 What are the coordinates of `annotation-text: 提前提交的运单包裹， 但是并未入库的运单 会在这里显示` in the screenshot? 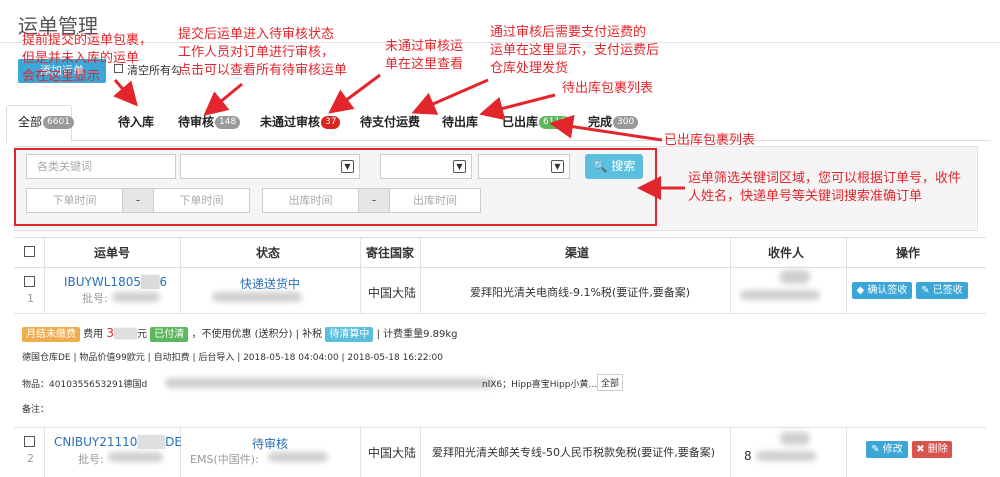 It's located at (87, 58).